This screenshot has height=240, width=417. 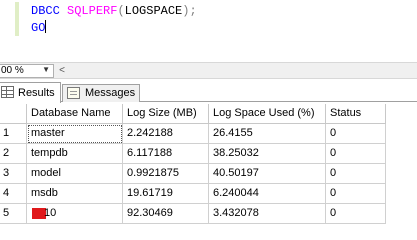 I want to click on cell-log-size: 92.30469, so click(x=166, y=214).